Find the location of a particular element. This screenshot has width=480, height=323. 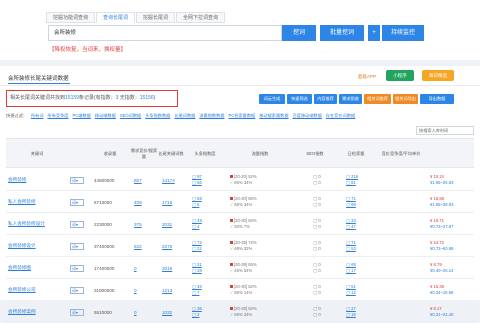

keyword-link: 会所装修图 is located at coordinates (19, 268).